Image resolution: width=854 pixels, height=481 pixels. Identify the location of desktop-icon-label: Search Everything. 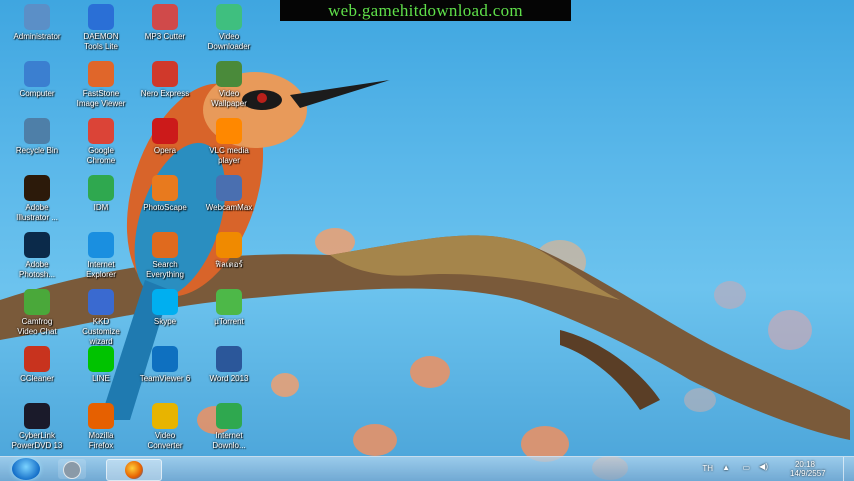
(165, 269).